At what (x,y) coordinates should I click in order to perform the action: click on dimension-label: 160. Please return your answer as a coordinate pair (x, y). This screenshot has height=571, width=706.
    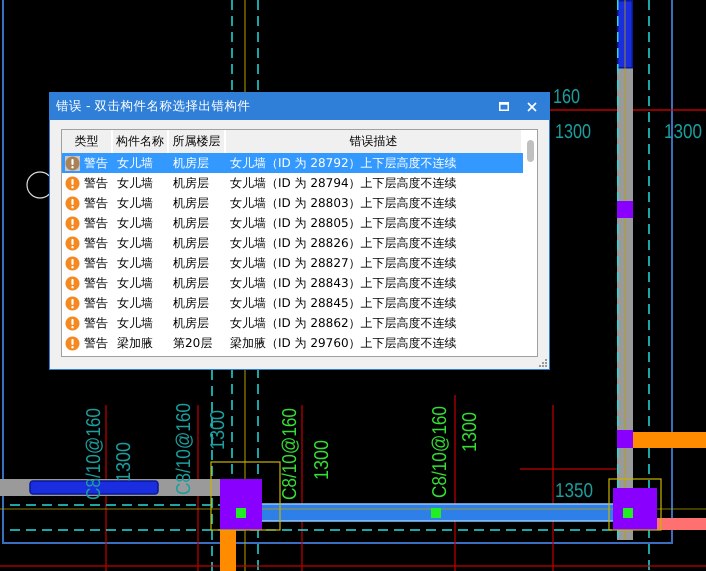
    Looking at the image, I should click on (569, 97).